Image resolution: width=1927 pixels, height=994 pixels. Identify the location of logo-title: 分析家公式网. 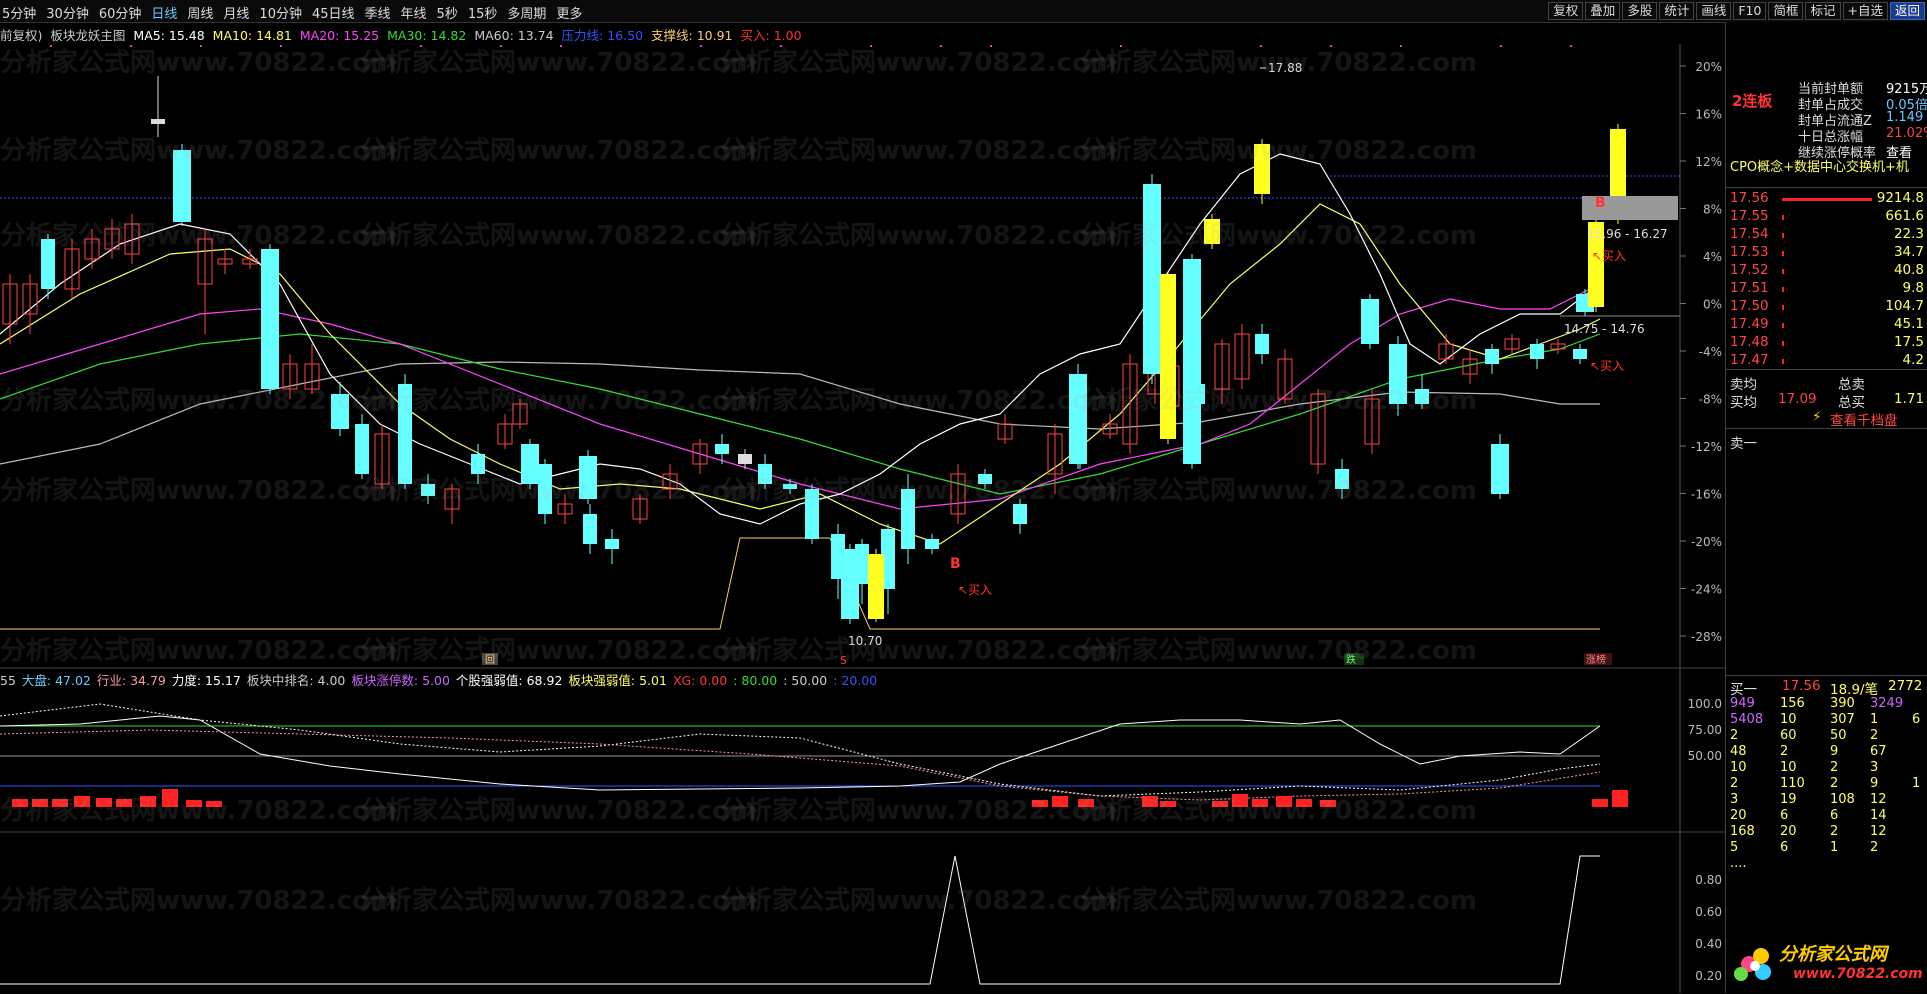
(1833, 954).